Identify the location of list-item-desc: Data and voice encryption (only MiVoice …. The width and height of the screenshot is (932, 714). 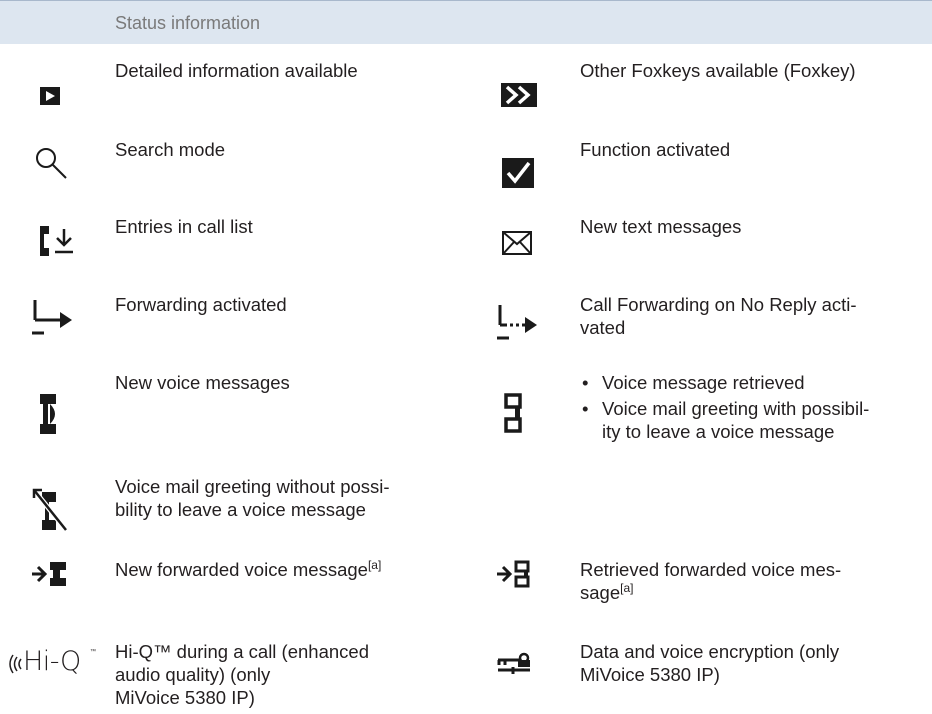
(710, 663).